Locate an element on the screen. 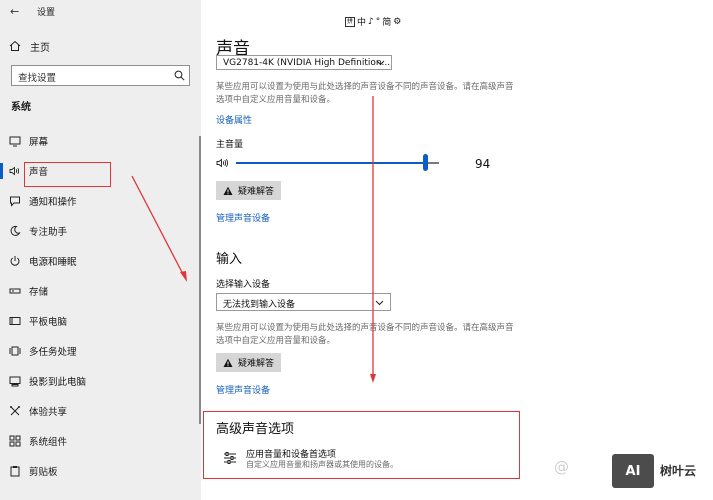  window-title: 设置 is located at coordinates (46, 12).